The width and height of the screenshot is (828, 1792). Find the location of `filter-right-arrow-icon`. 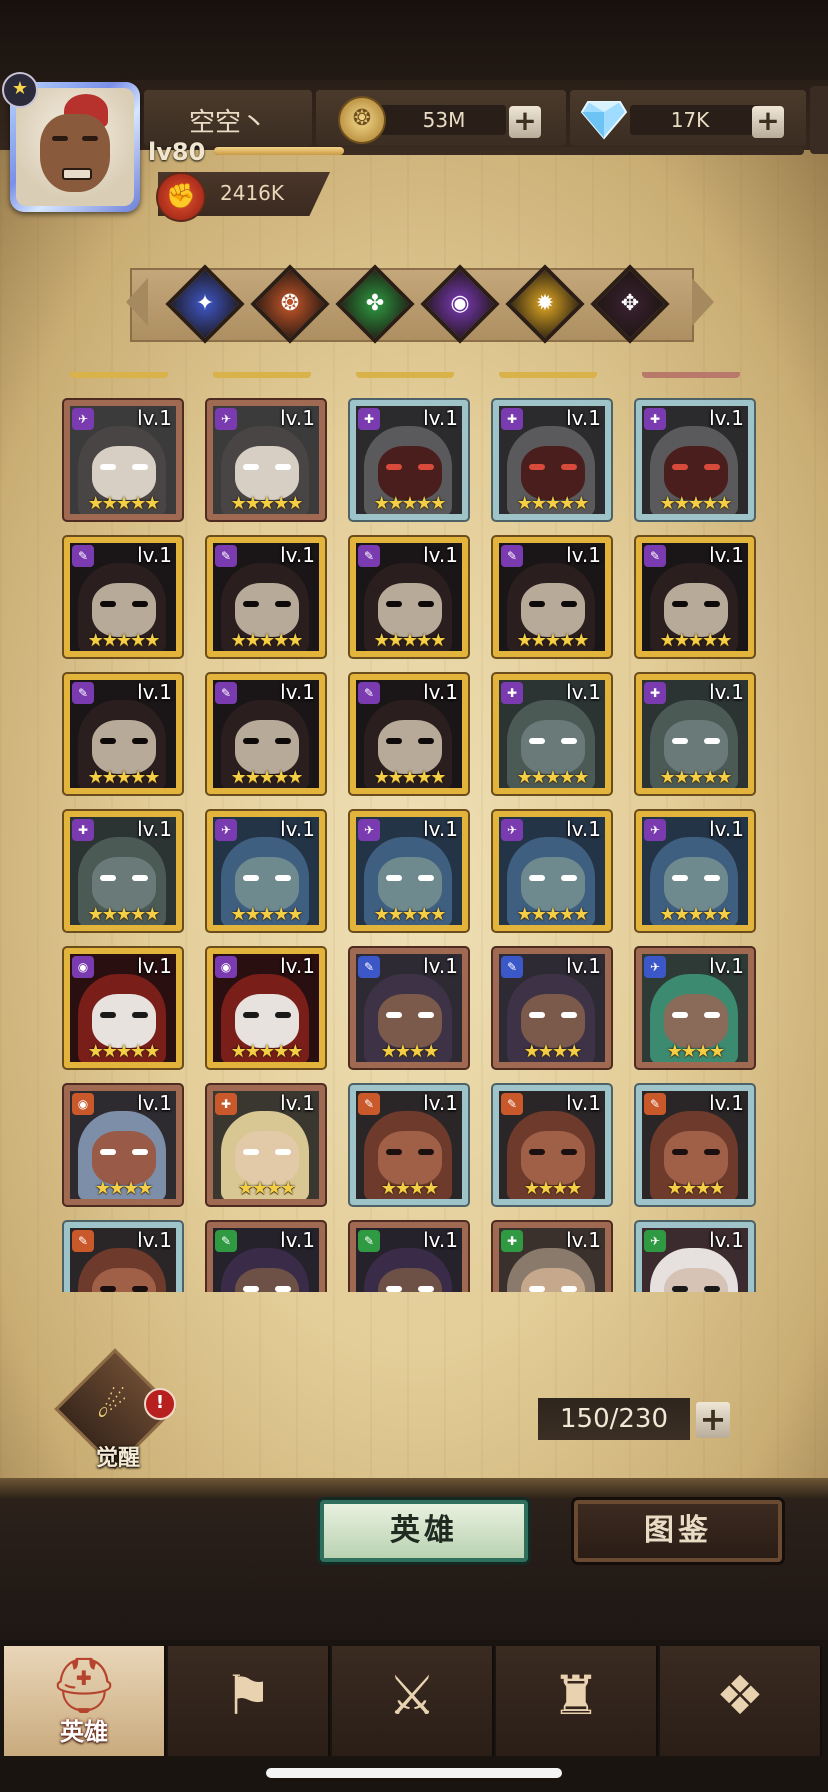

filter-right-arrow-icon is located at coordinates (703, 302).